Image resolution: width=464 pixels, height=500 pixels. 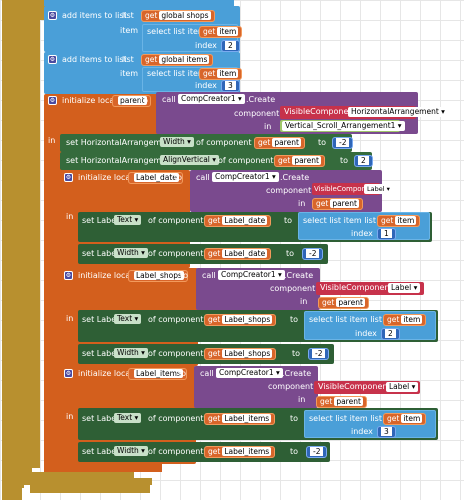 I want to click on var-value: Label_shops, so click(x=247, y=353).